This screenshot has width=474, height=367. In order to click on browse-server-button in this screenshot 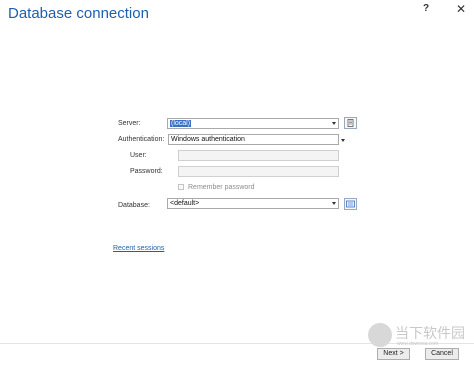, I will do `click(350, 123)`.